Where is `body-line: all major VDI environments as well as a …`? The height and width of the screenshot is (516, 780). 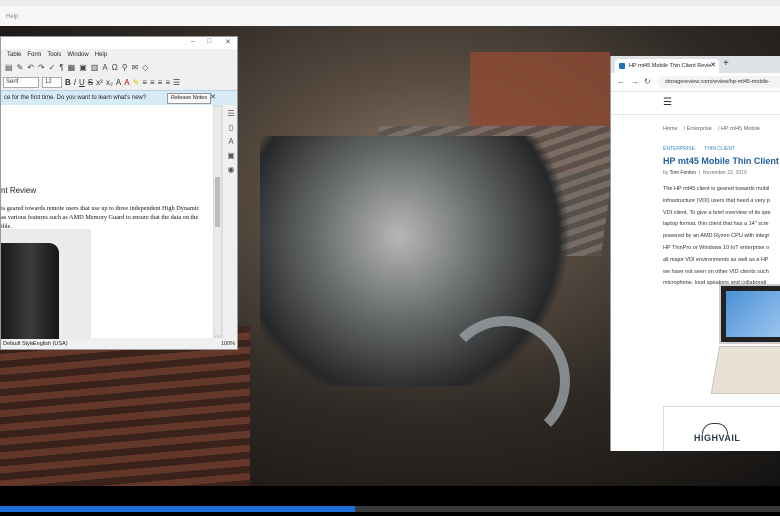 body-line: all major VDI environments as well as a … is located at coordinates (716, 259).